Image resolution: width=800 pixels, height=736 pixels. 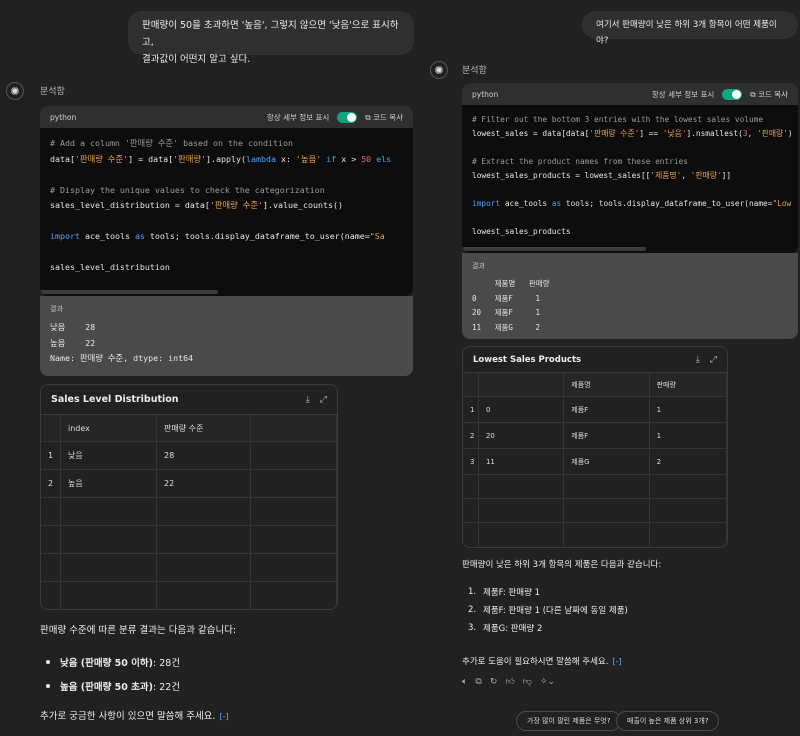 I want to click on table-header-row: index 판매량 수준, so click(x=189, y=428).